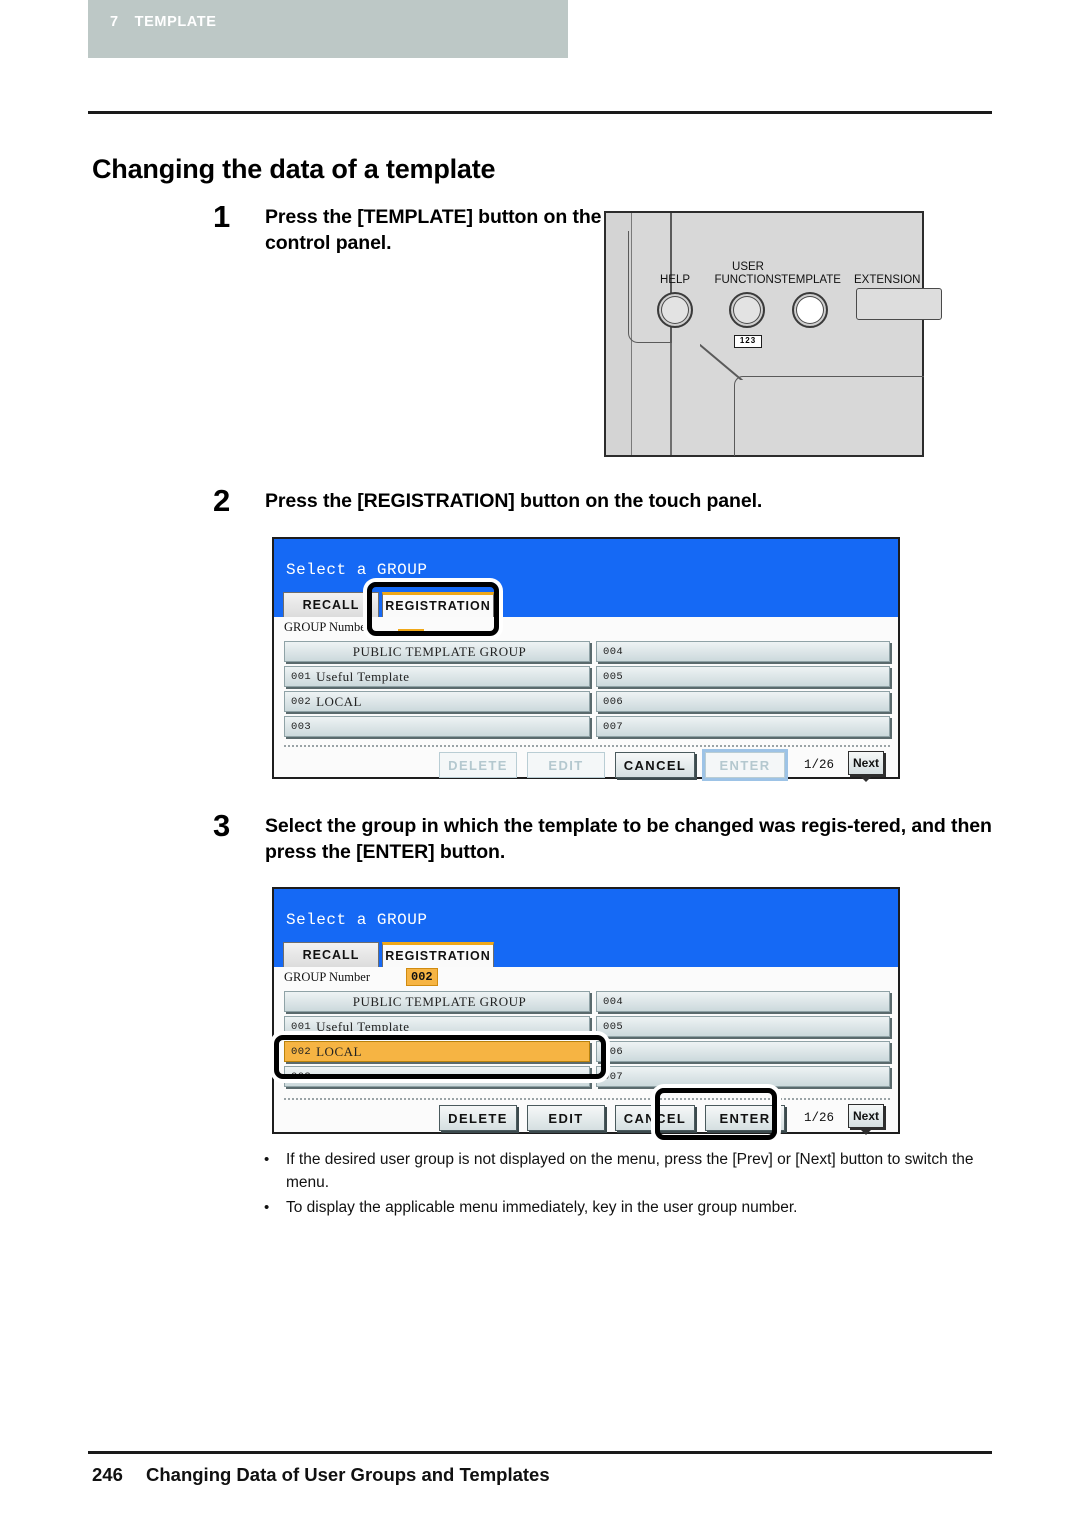 Image resolution: width=1080 pixels, height=1526 pixels. Describe the element at coordinates (411, 630) in the screenshot. I see `panel1-tab-underline` at that location.